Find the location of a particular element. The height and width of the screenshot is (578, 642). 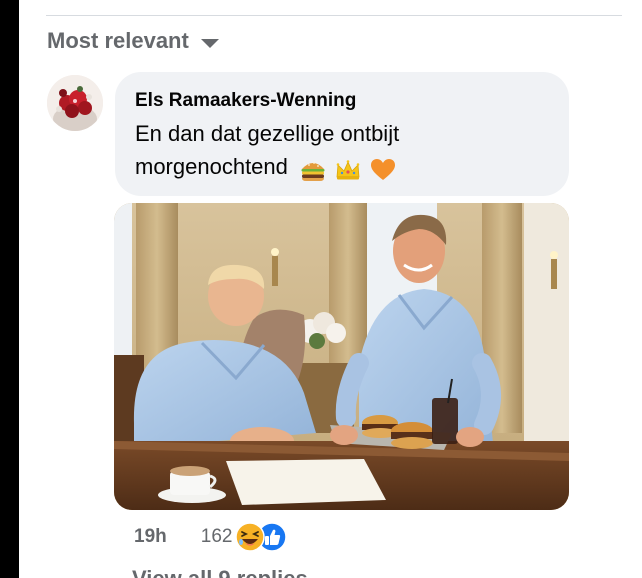

crown-emoji is located at coordinates (348, 170).